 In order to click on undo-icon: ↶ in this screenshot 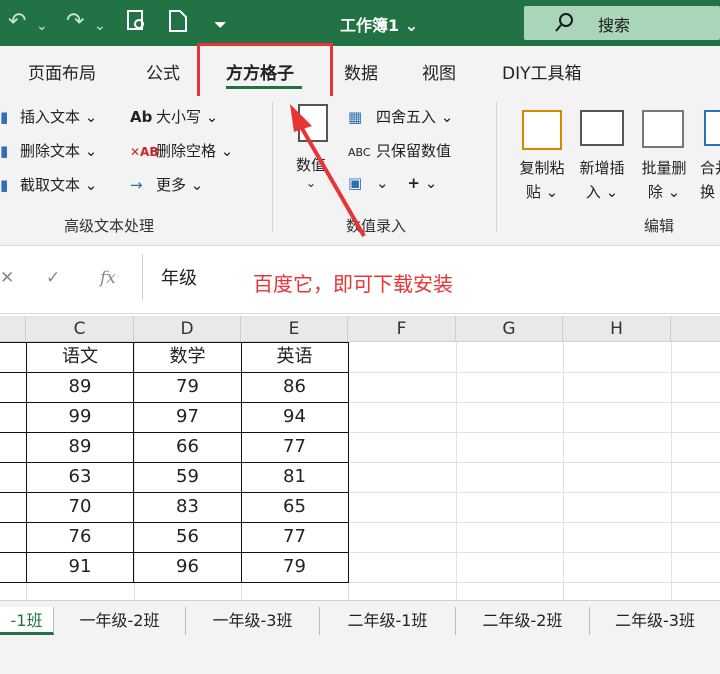, I will do `click(17, 22)`.